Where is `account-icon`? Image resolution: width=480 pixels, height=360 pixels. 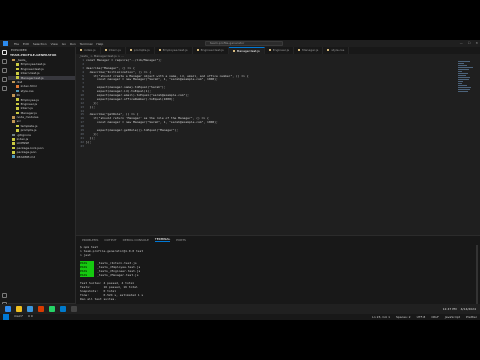
account-icon is located at coordinates (4, 295).